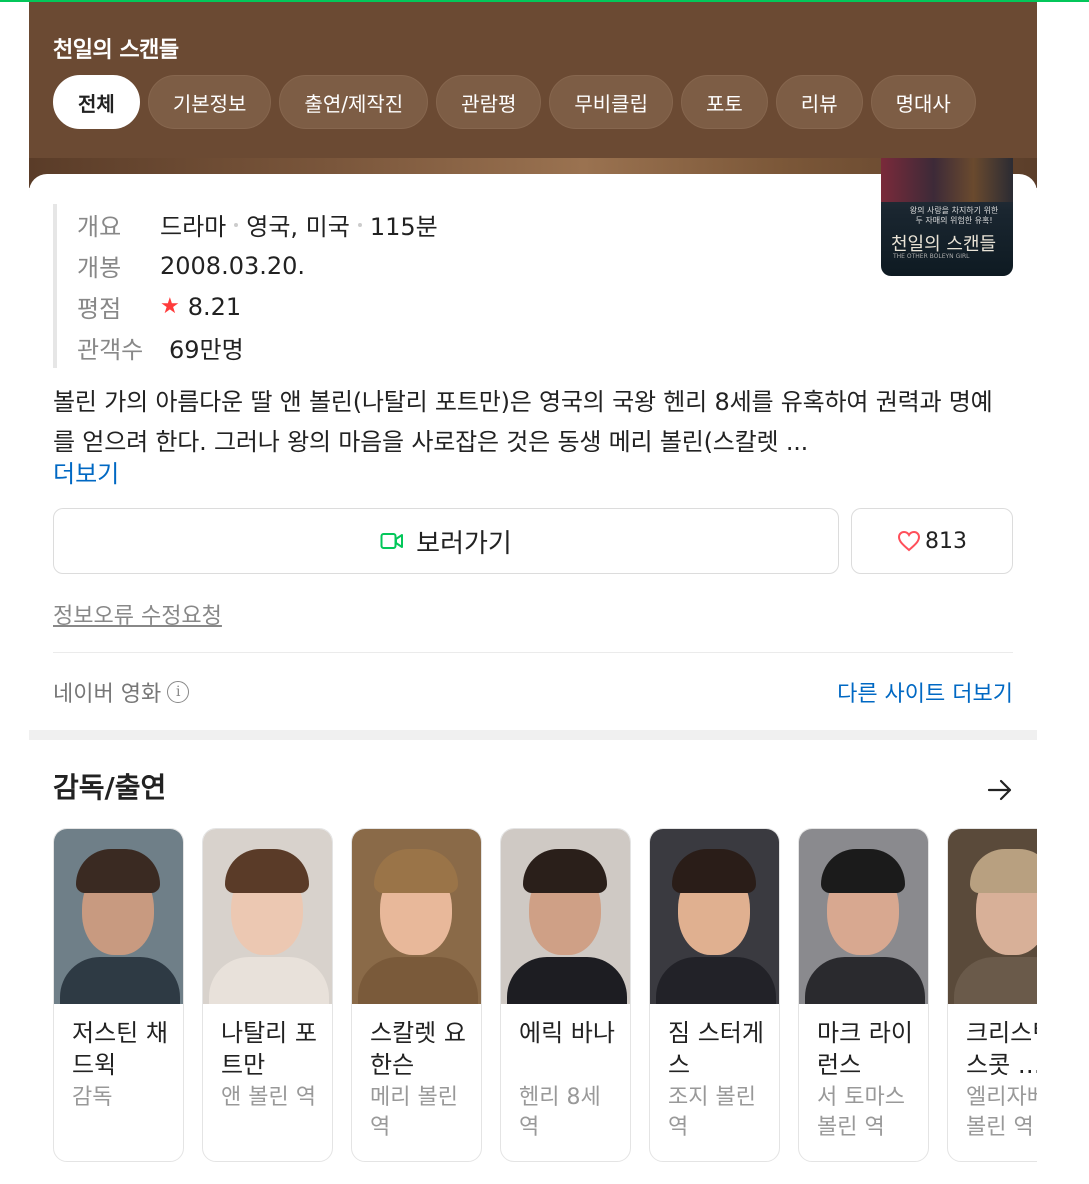 This screenshot has width=1089, height=1184. Describe the element at coordinates (233, 265) in the screenshot. I see `release-date: 2008.03.20.` at that location.